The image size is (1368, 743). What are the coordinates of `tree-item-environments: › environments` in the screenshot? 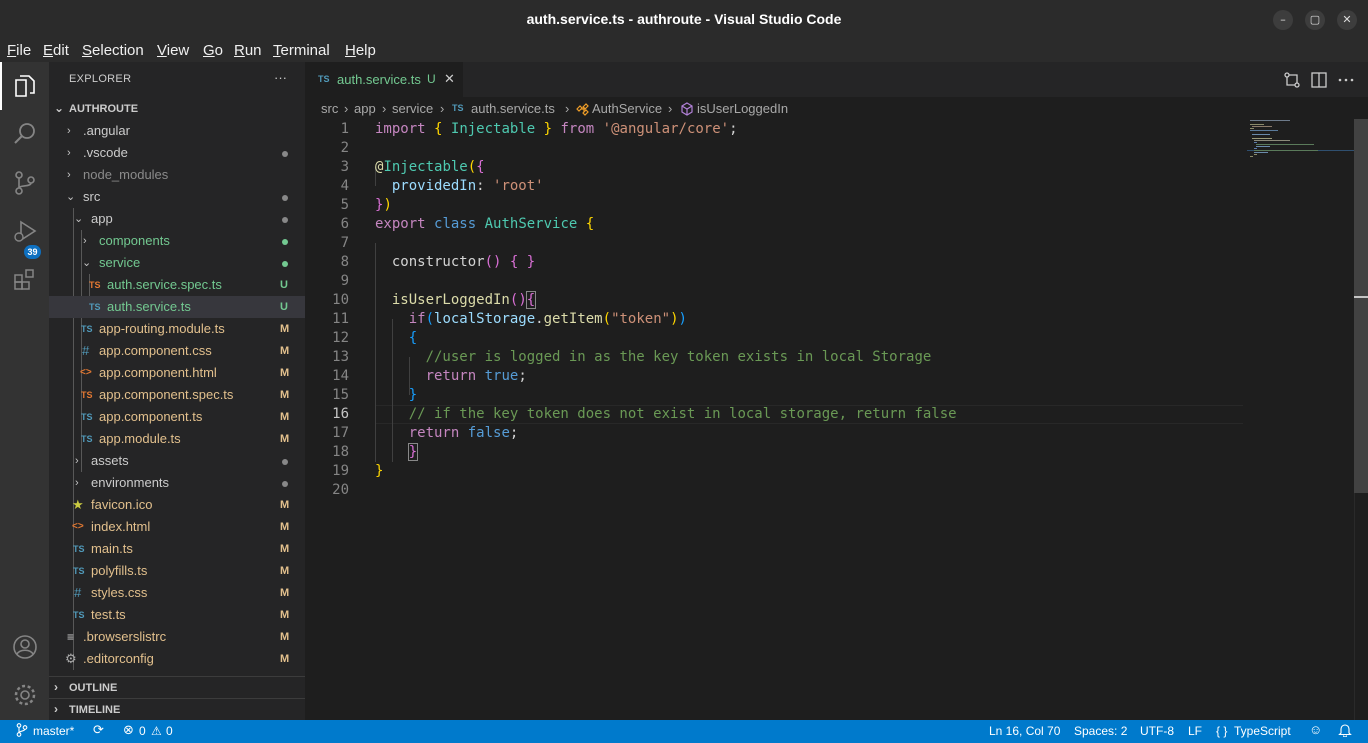 It's located at (177, 483).